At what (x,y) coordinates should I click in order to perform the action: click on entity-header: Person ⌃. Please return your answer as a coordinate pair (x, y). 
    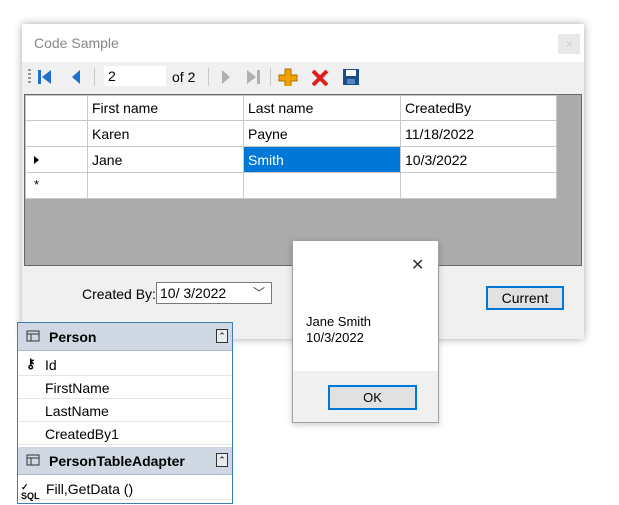
    Looking at the image, I should click on (125, 337).